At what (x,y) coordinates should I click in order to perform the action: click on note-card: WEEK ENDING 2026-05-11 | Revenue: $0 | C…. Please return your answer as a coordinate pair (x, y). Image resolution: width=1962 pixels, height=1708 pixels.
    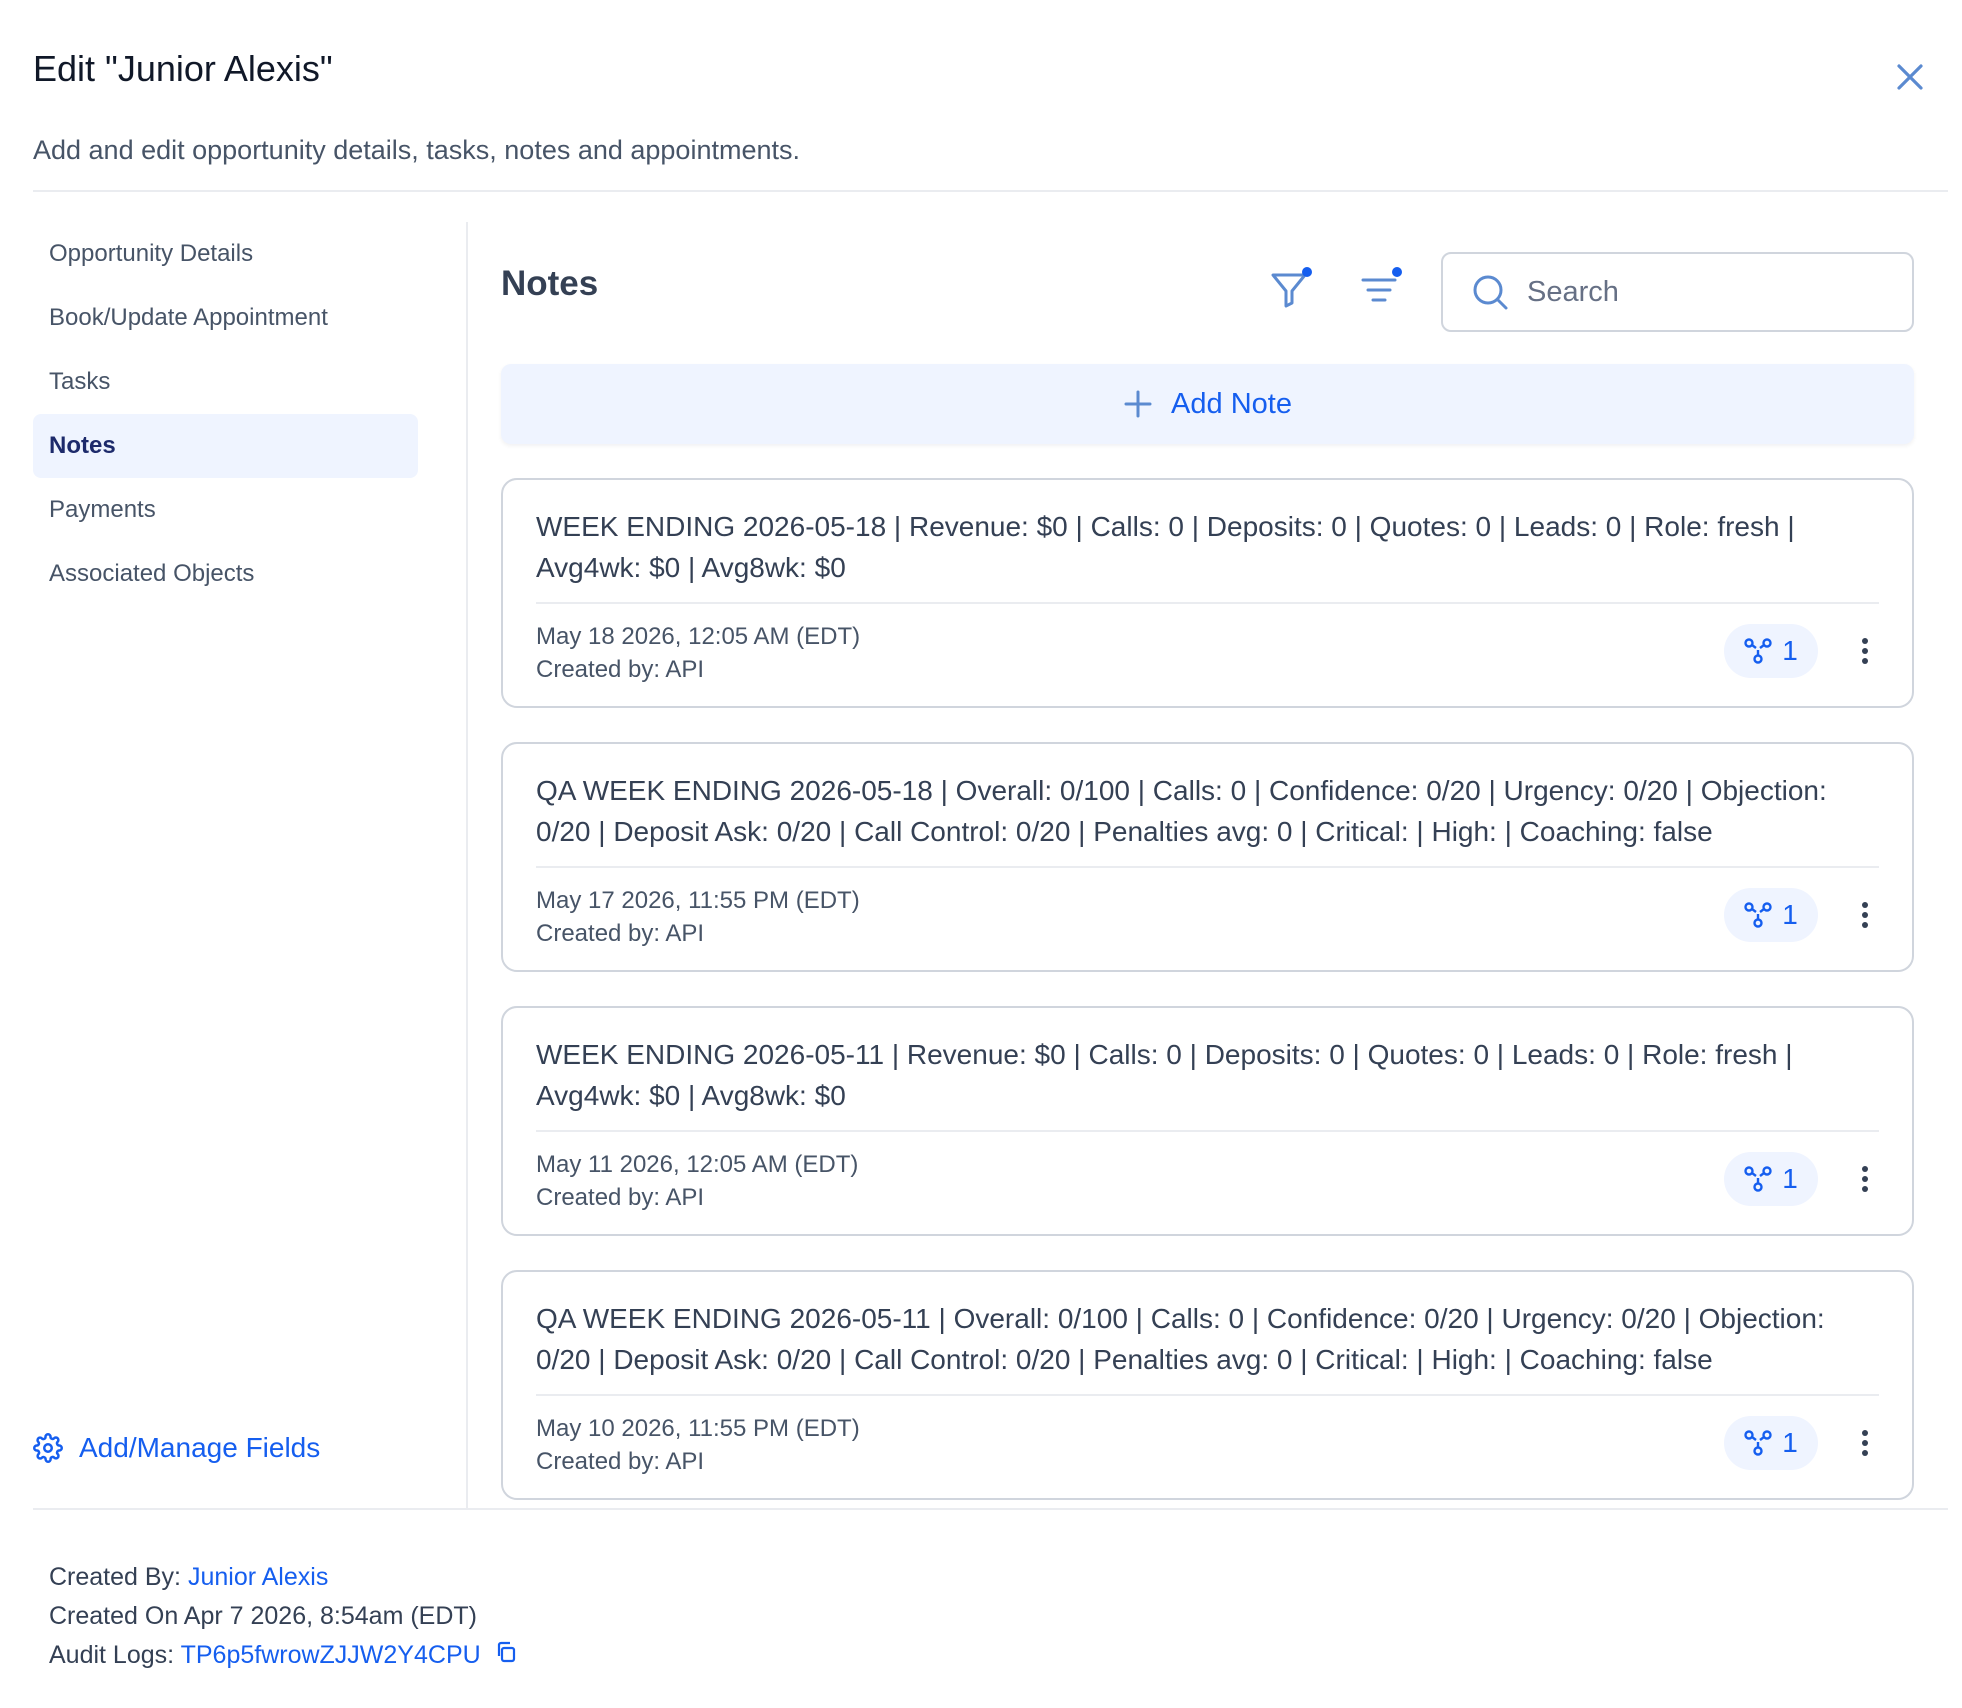
    Looking at the image, I should click on (1207, 1121).